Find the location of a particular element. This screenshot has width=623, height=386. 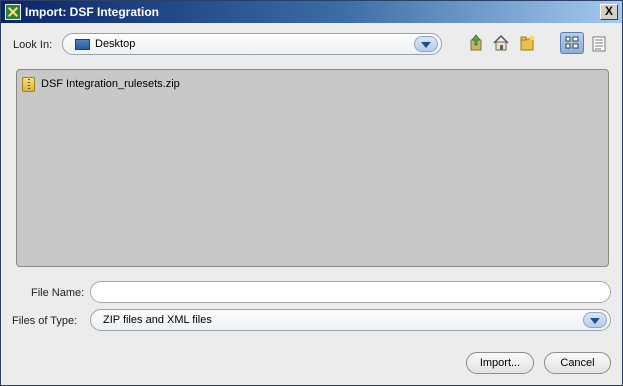

window-title: Import: DSF Integration is located at coordinates (92, 12).